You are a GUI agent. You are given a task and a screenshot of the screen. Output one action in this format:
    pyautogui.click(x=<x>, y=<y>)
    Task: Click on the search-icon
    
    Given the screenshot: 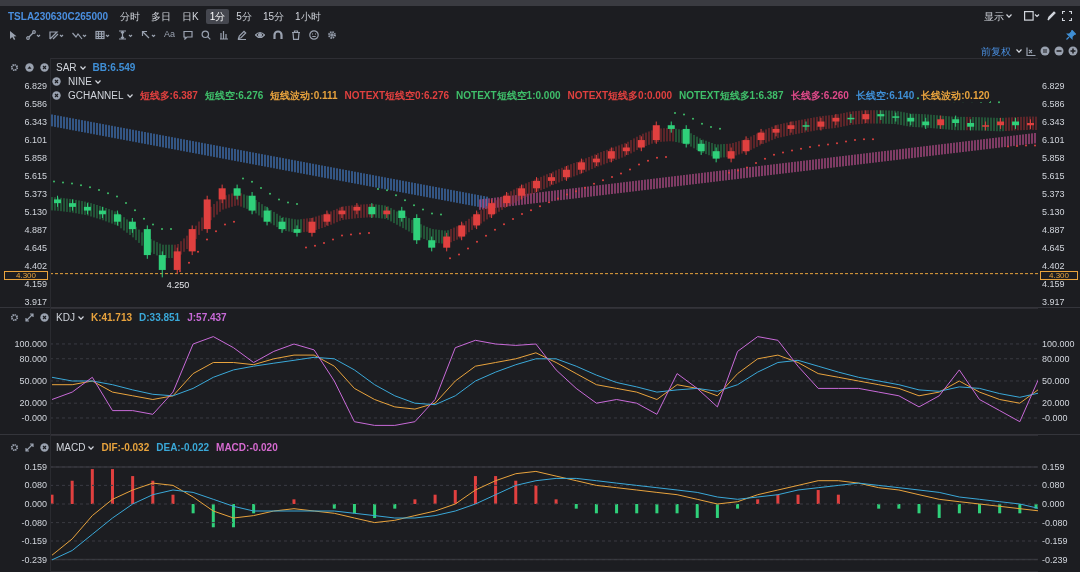 What is the action you would take?
    pyautogui.click(x=206, y=35)
    